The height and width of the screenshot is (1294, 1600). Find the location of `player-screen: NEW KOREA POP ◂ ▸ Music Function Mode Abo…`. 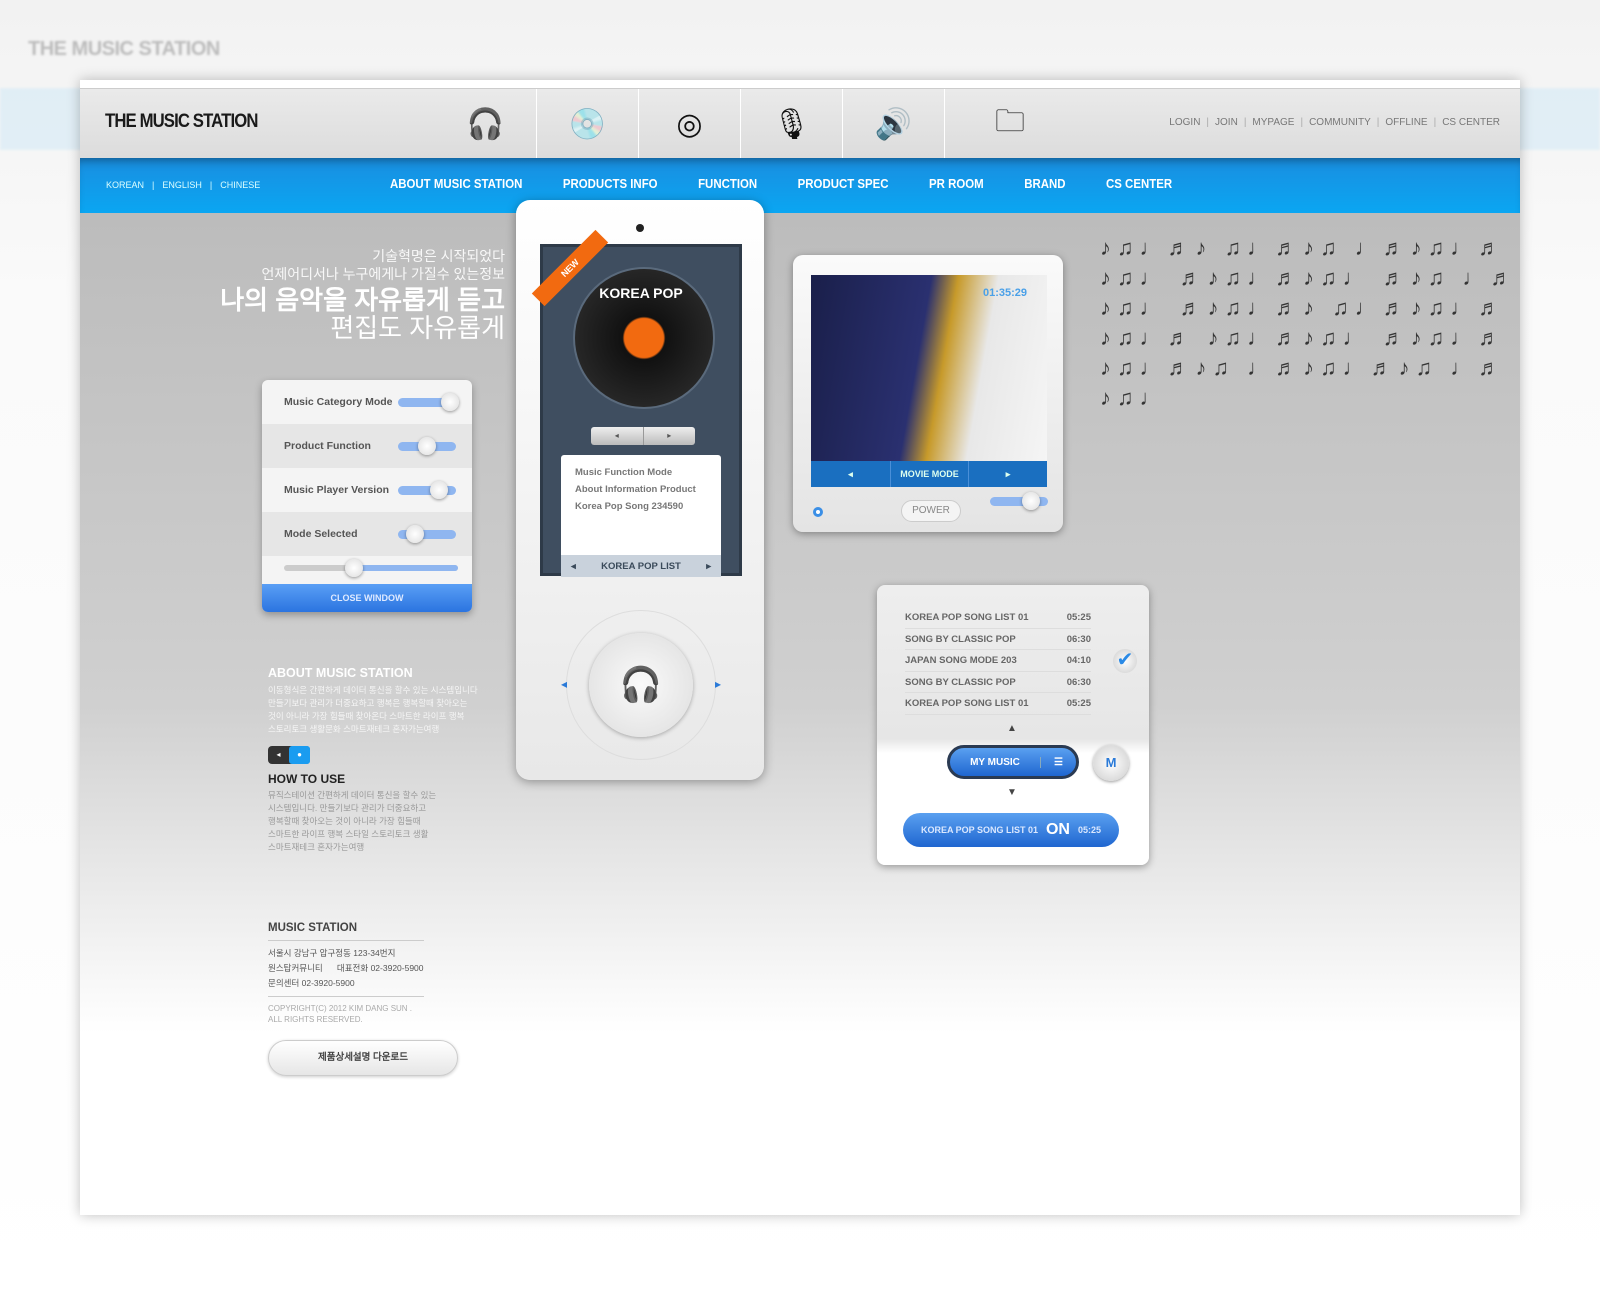

player-screen: NEW KOREA POP ◂ ▸ Music Function Mode Abo… is located at coordinates (636, 403).